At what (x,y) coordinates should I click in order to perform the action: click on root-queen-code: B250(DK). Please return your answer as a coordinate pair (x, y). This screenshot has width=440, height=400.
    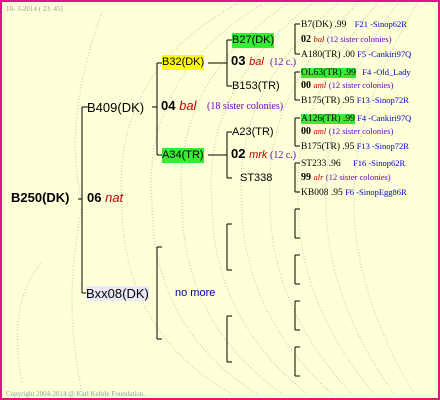
    Looking at the image, I should click on (40, 197).